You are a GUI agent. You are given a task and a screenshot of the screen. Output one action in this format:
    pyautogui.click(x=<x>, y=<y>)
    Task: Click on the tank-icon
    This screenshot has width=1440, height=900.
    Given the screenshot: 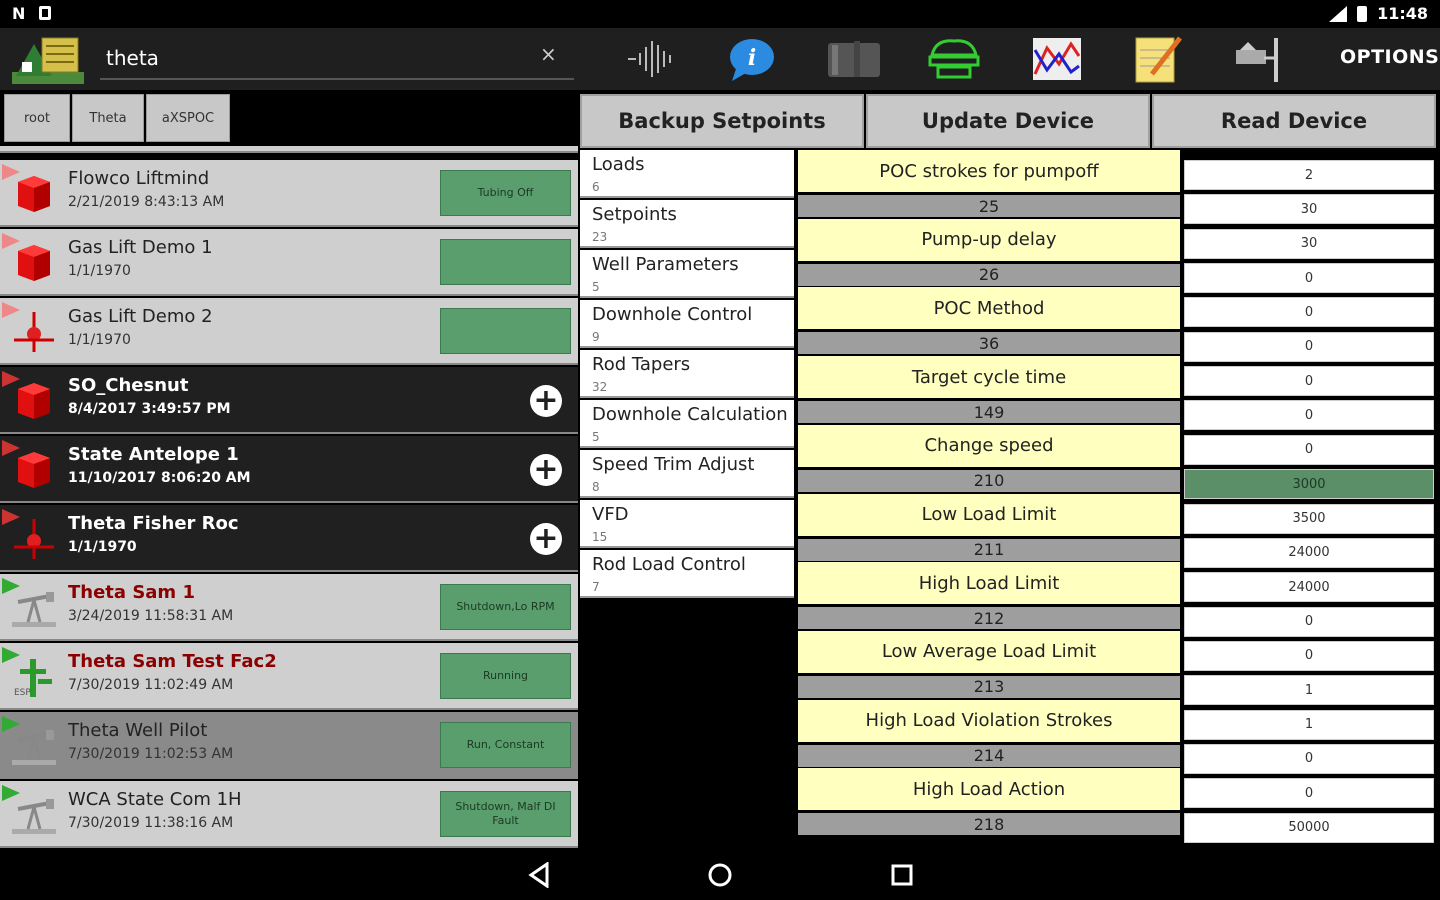 What is the action you would take?
    pyautogui.click(x=854, y=59)
    